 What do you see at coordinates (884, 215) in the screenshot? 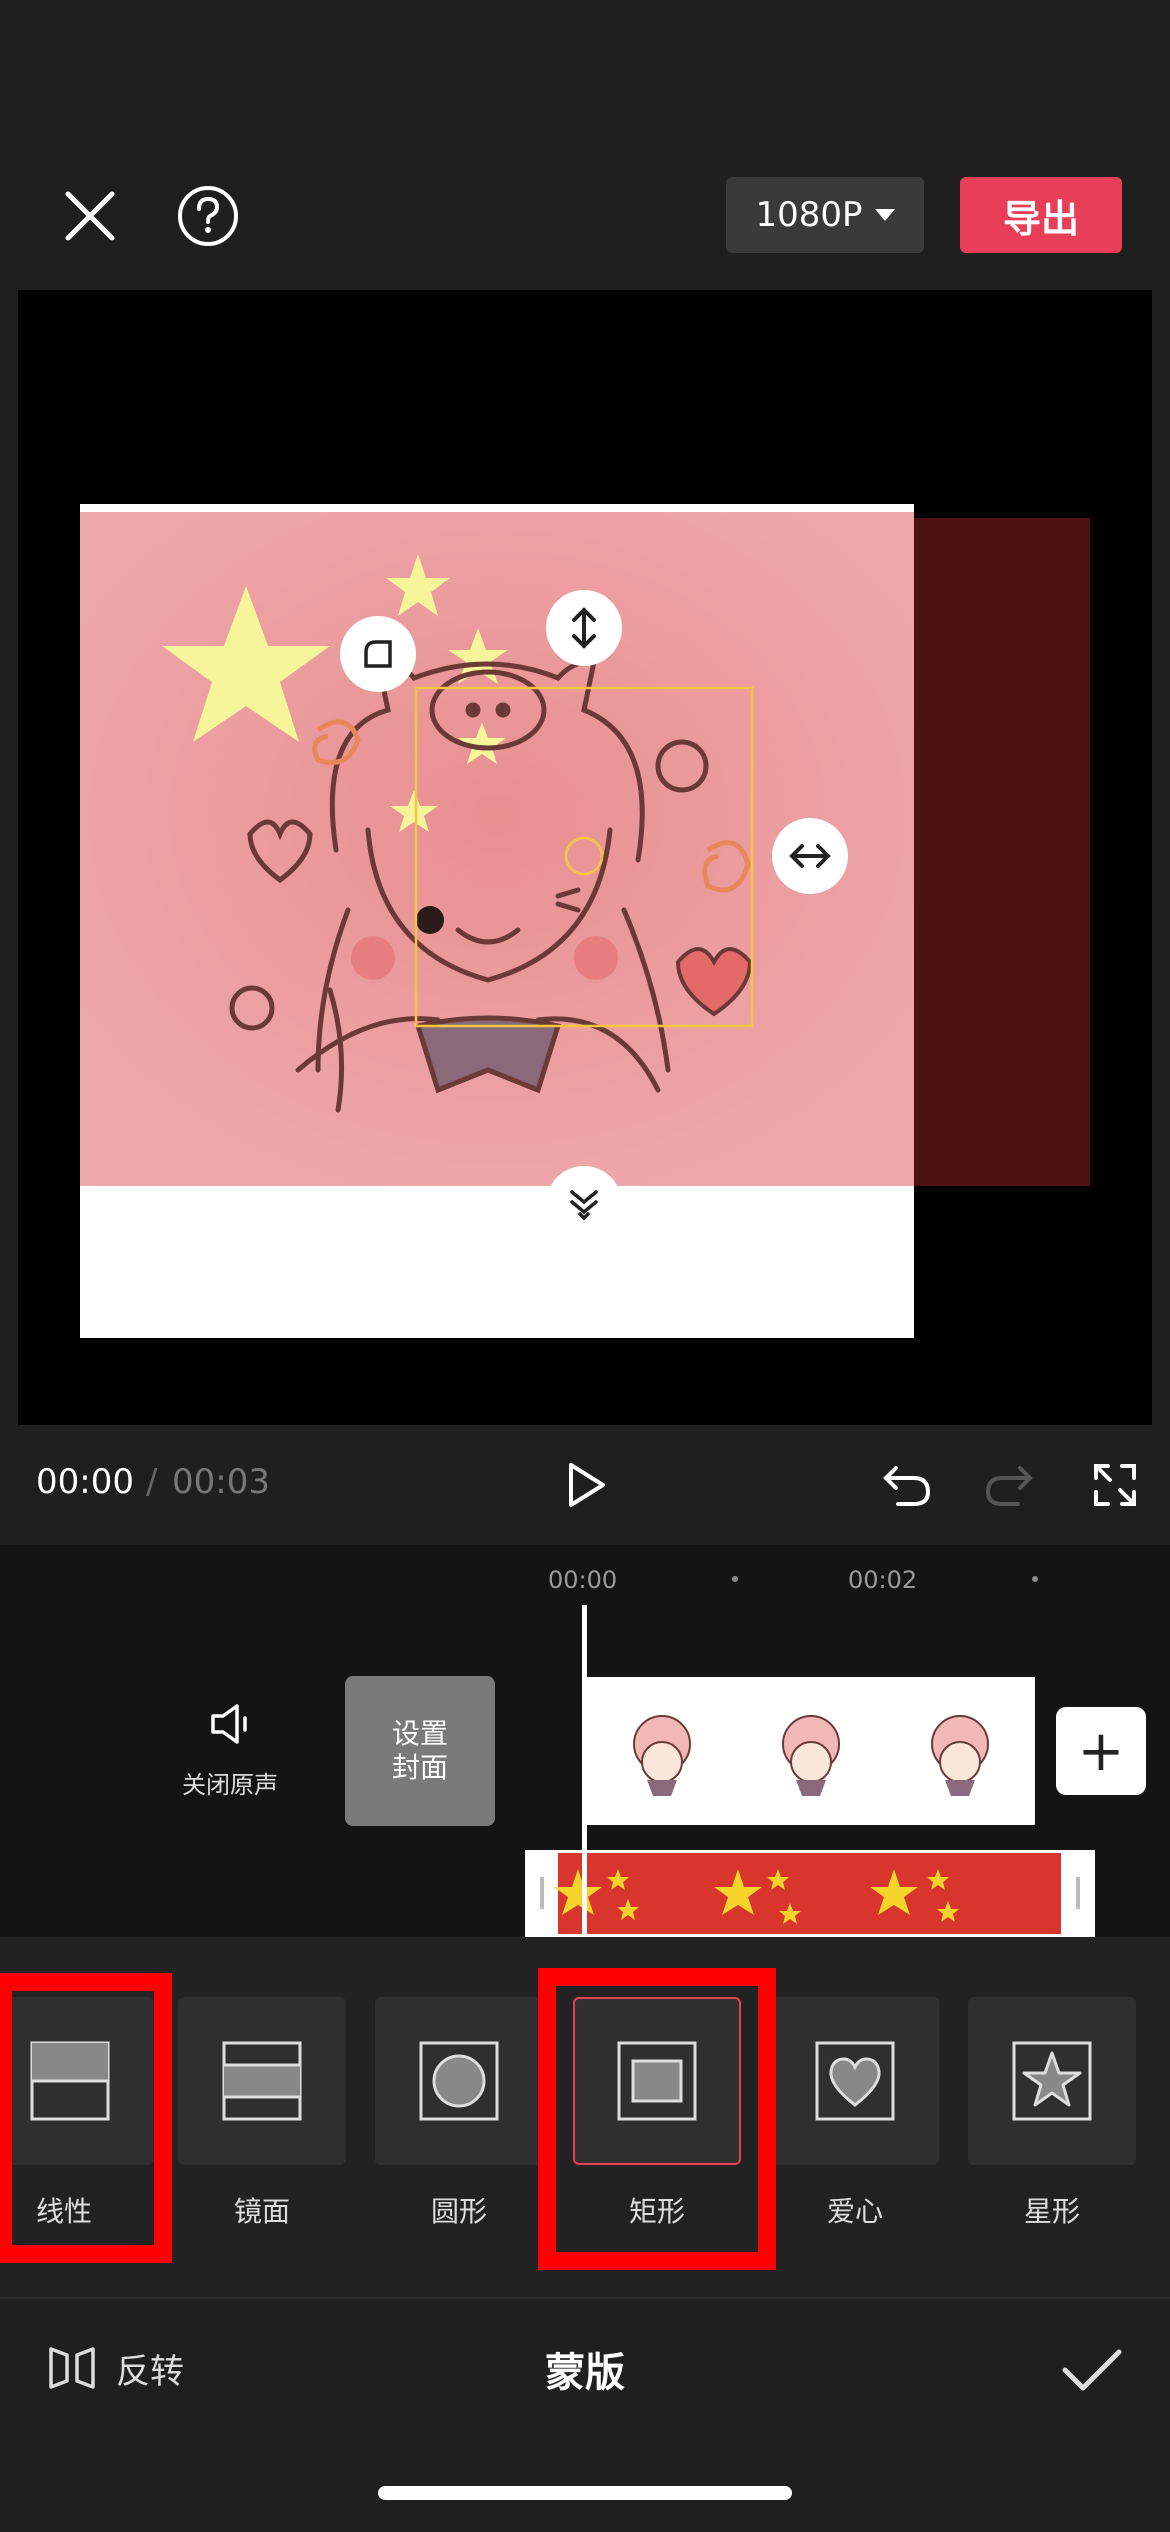
I see `chevron-down-icon` at bounding box center [884, 215].